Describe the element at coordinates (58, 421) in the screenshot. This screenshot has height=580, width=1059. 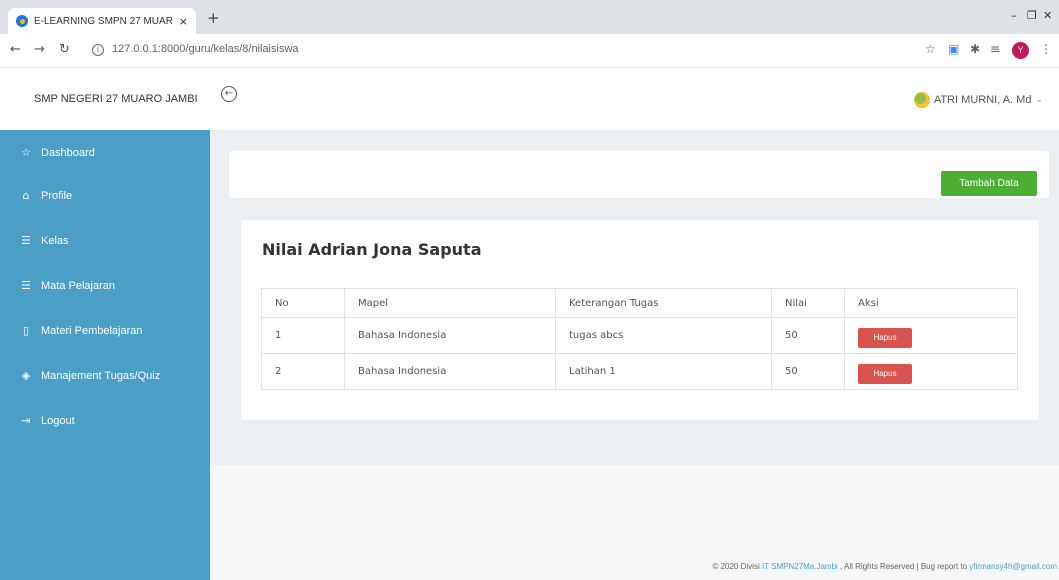
I see `sidebar-item-label: Logout` at that location.